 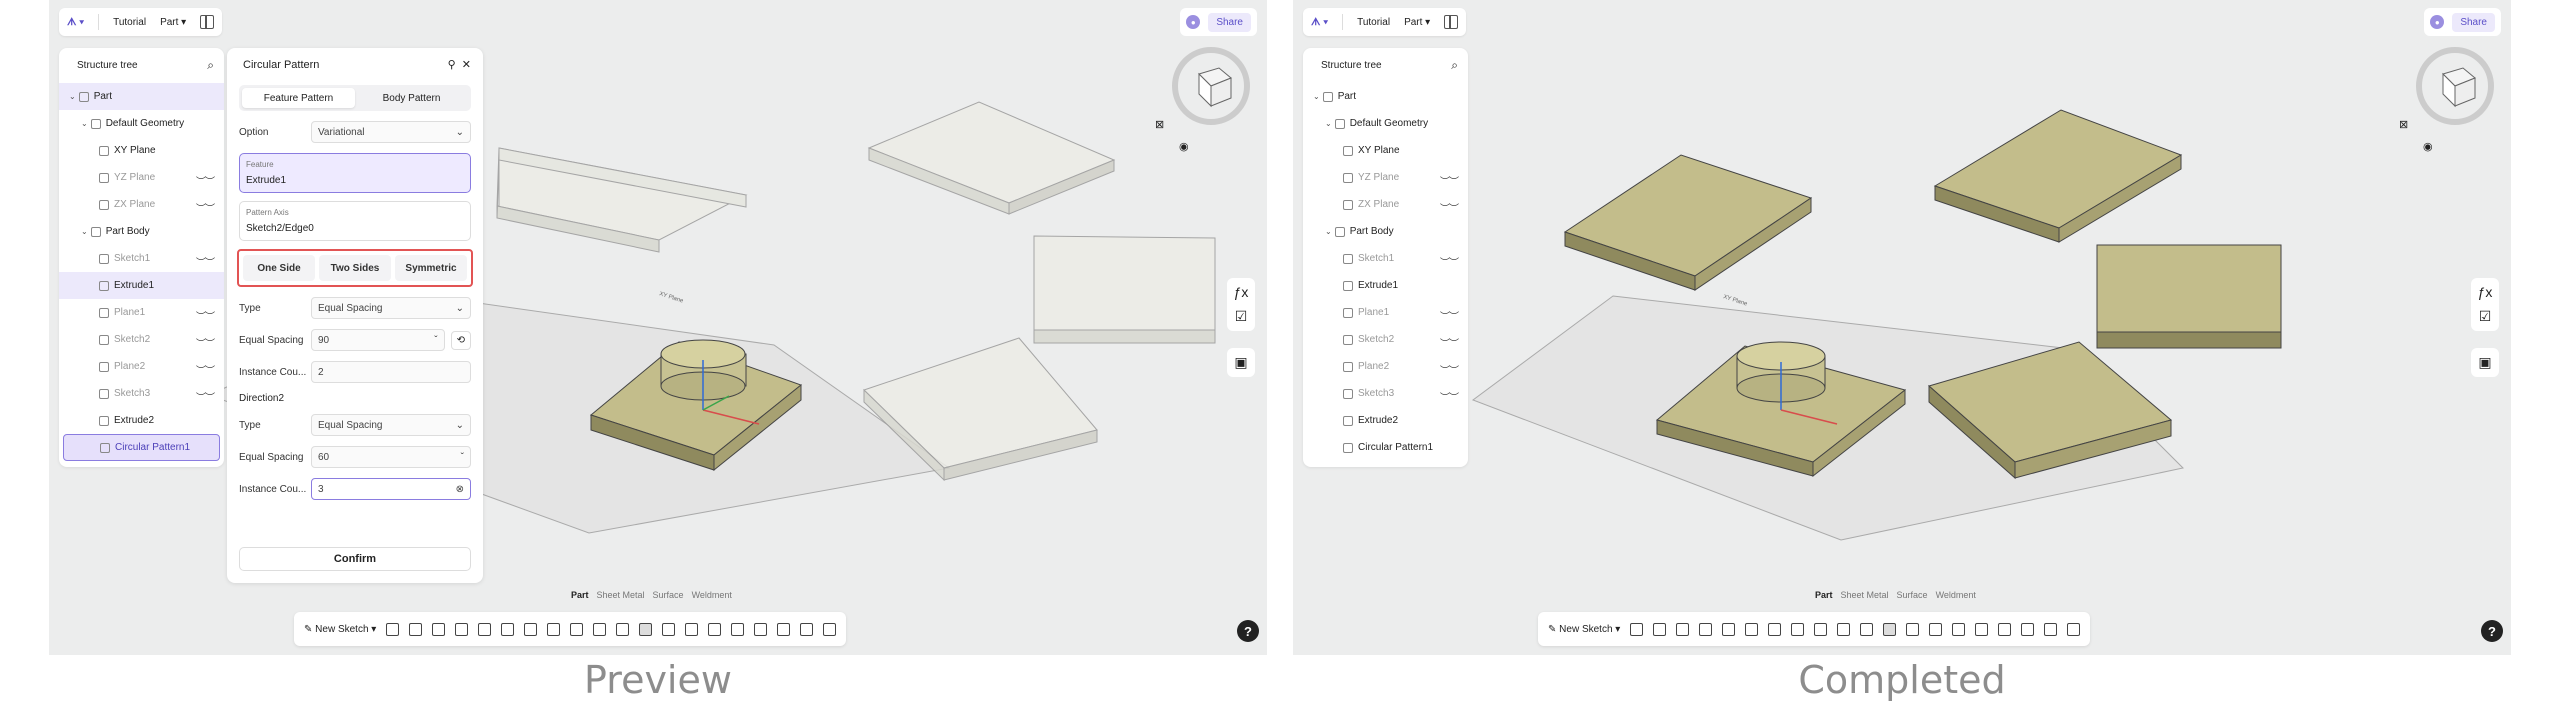 What do you see at coordinates (531, 629) in the screenshot?
I see `fillet-tool-icon` at bounding box center [531, 629].